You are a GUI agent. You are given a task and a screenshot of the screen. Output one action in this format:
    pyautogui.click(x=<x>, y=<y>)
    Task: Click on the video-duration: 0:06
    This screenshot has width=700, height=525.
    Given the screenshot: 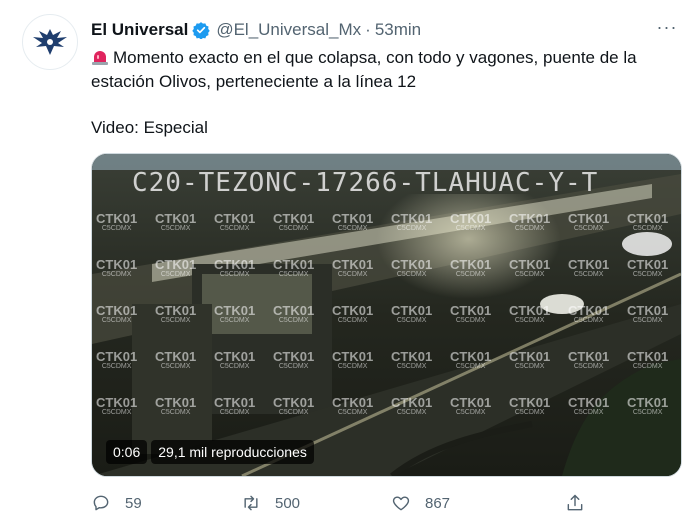 What is the action you would take?
    pyautogui.click(x=127, y=452)
    